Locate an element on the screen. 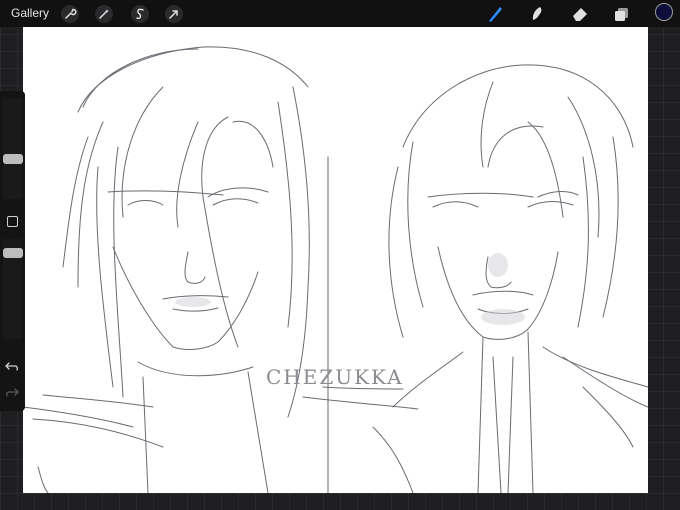 The height and width of the screenshot is (510, 680). selection-s-icon is located at coordinates (140, 14).